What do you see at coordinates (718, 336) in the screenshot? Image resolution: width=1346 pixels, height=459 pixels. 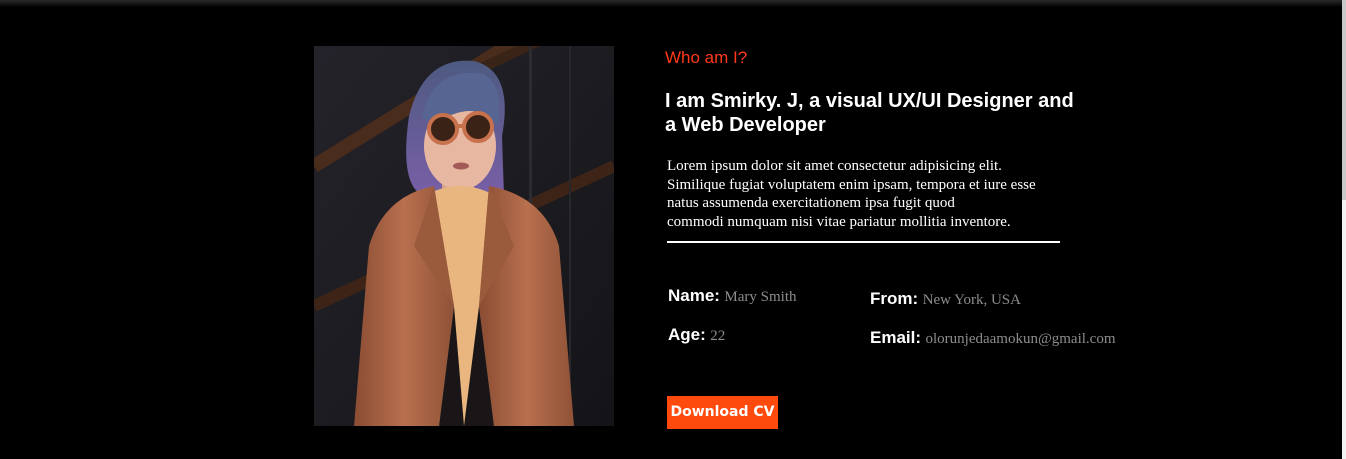 I see `detail-value: 22` at bounding box center [718, 336].